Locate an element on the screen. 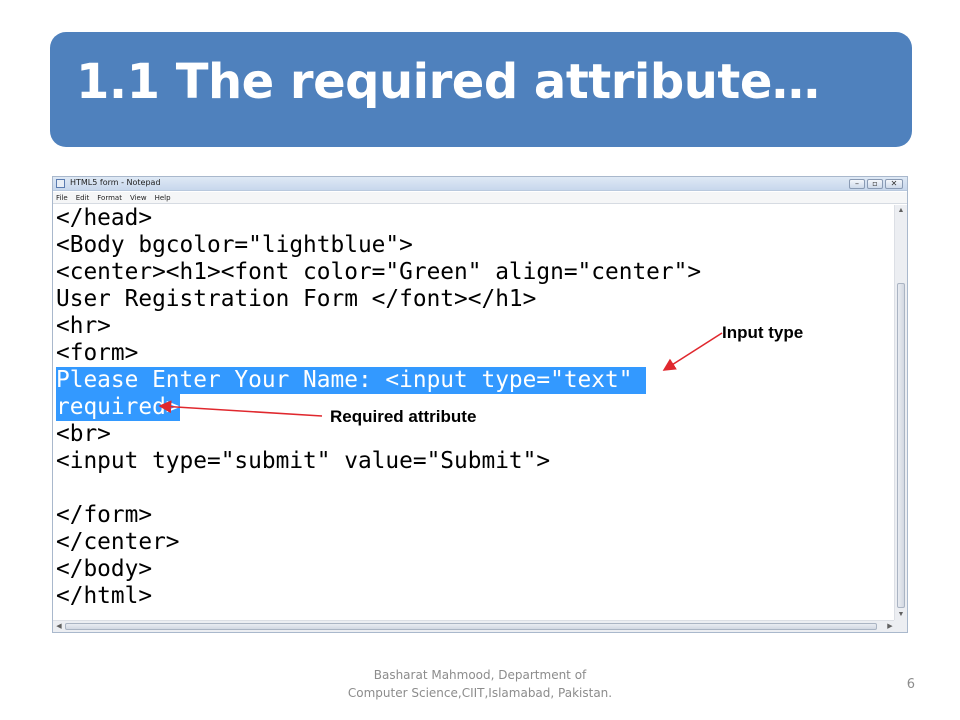  menu-help: Help is located at coordinates (163, 198).